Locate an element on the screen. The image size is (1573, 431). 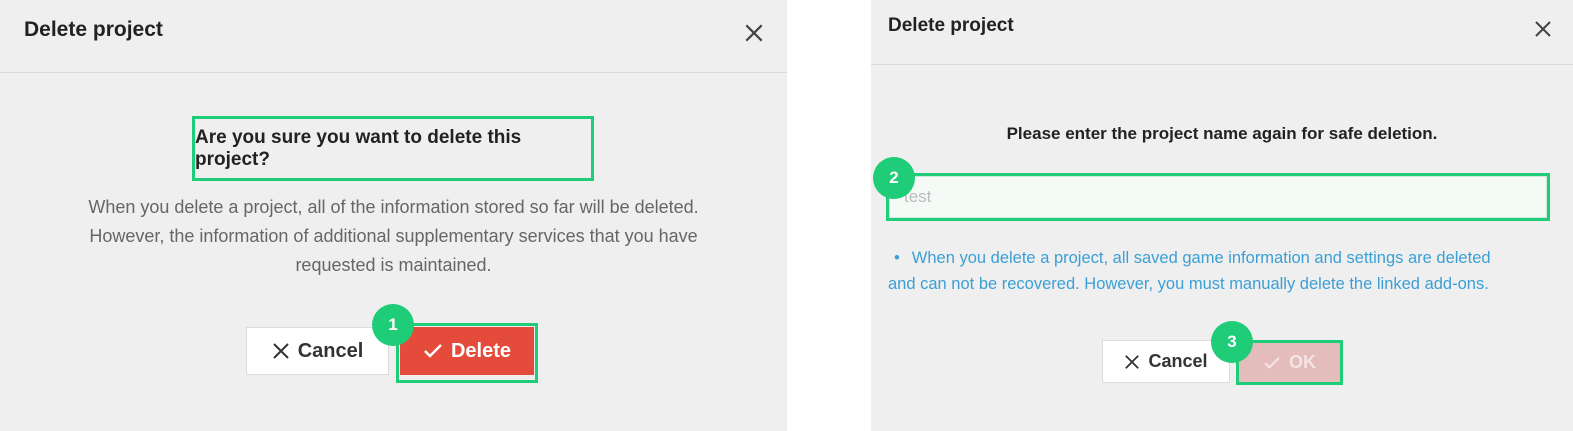
step-badge: 3 is located at coordinates (1232, 342).